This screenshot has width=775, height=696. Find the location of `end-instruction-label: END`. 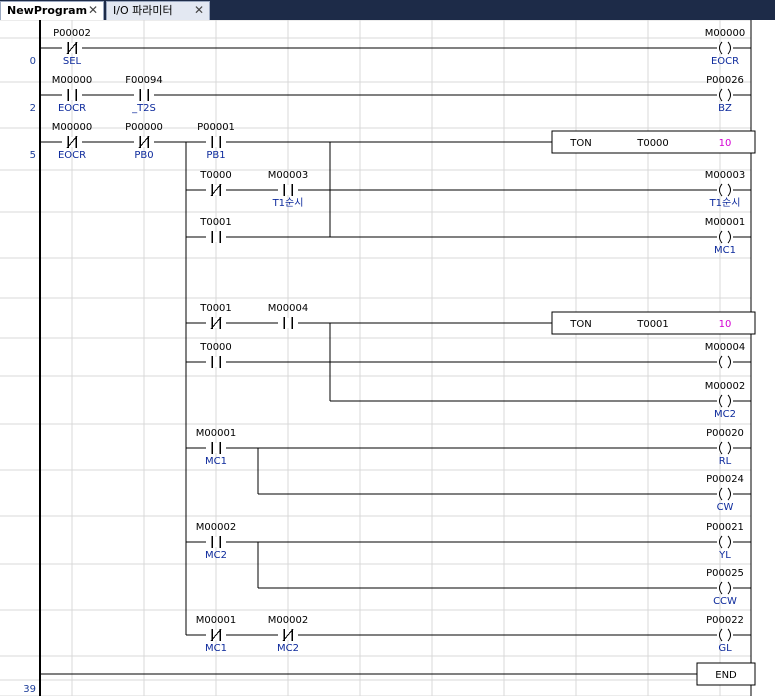

end-instruction-label: END is located at coordinates (726, 675).